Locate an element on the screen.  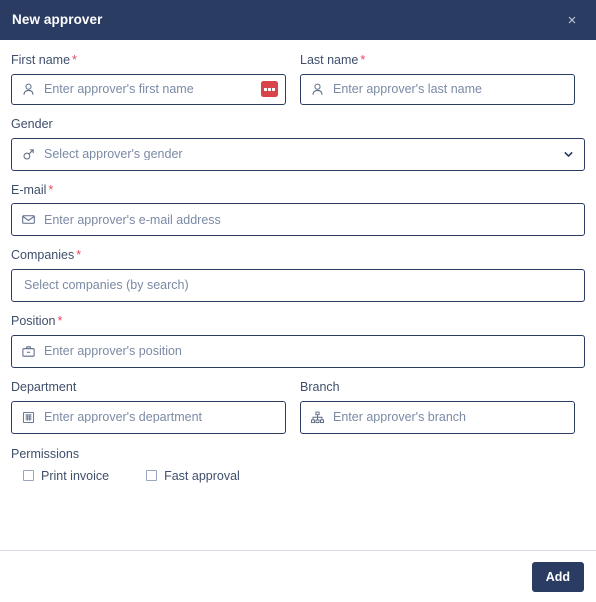
last-name-label-text: Last name is located at coordinates (329, 60).